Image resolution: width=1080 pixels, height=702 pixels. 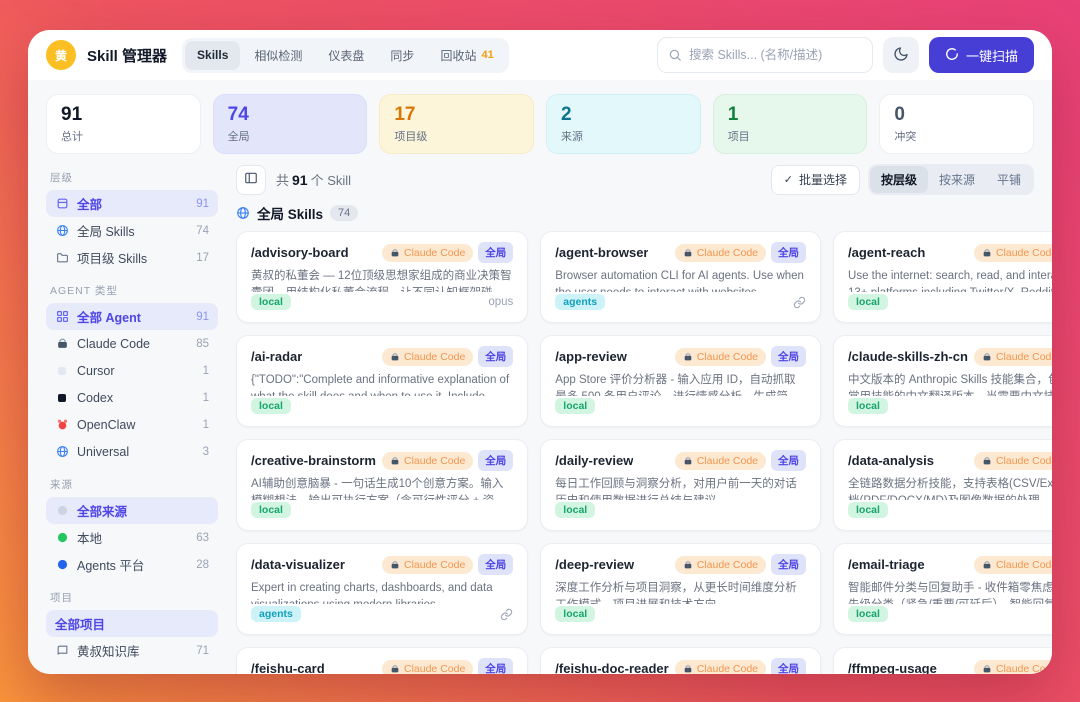 I want to click on skill-card-footer: local opus, so click(x=382, y=302).